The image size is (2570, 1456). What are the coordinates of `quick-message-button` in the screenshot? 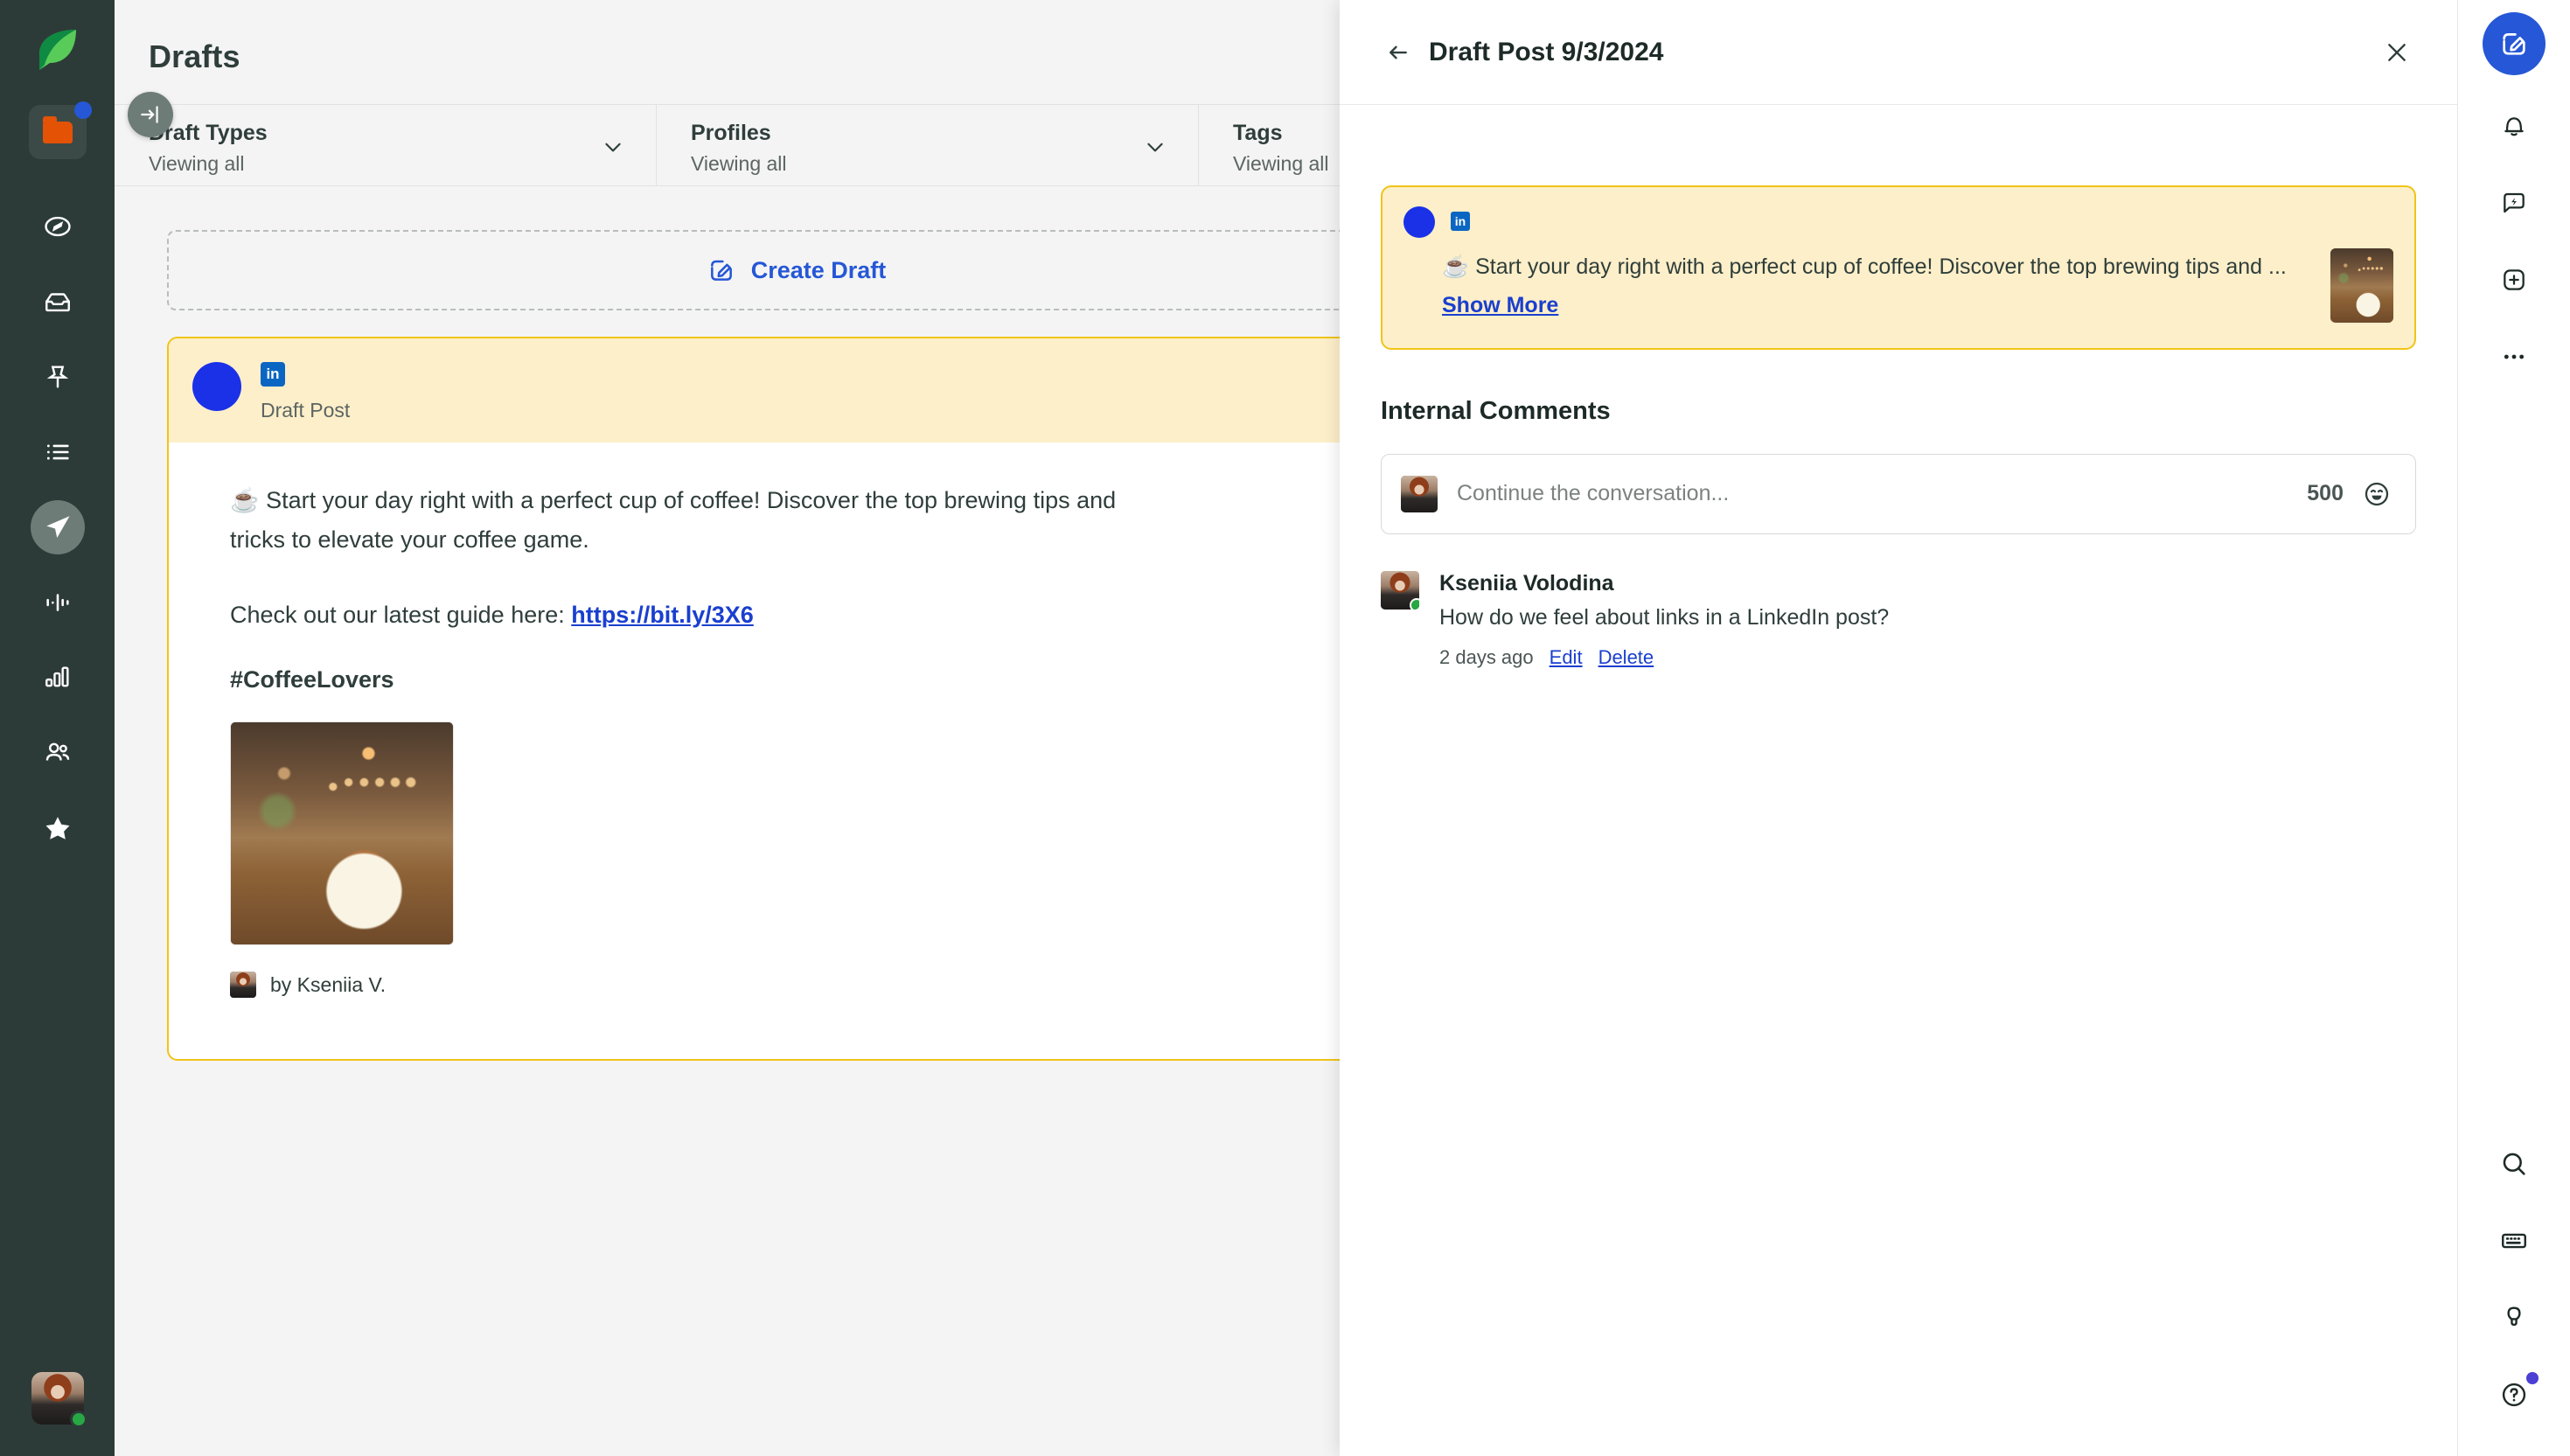 It's located at (2514, 203).